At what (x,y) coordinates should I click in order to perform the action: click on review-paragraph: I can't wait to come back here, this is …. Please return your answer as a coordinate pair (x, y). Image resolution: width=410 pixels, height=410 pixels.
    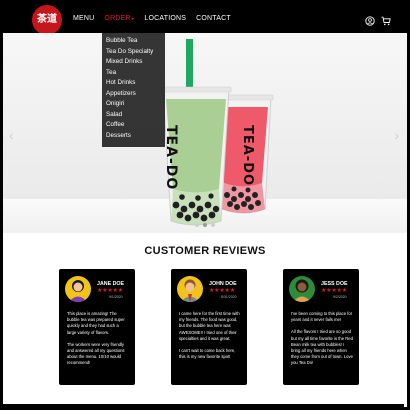
    Looking at the image, I should click on (207, 354).